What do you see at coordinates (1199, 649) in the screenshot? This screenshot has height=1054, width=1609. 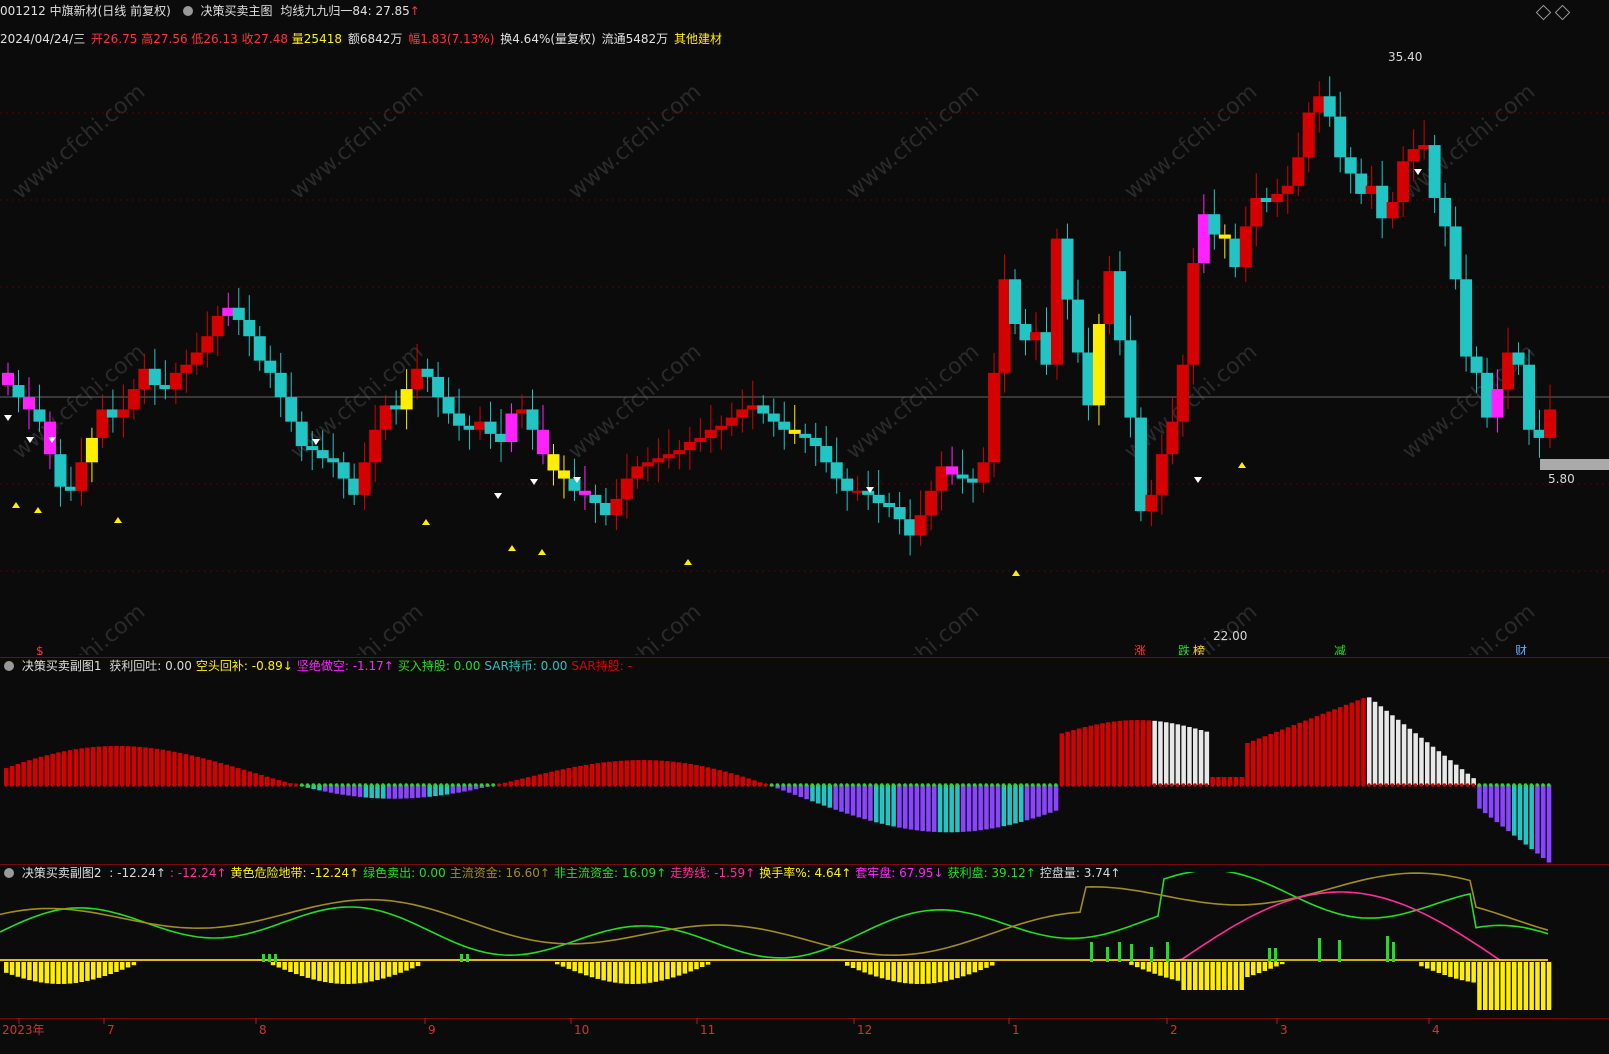 I see `event-bang: 榜` at bounding box center [1199, 649].